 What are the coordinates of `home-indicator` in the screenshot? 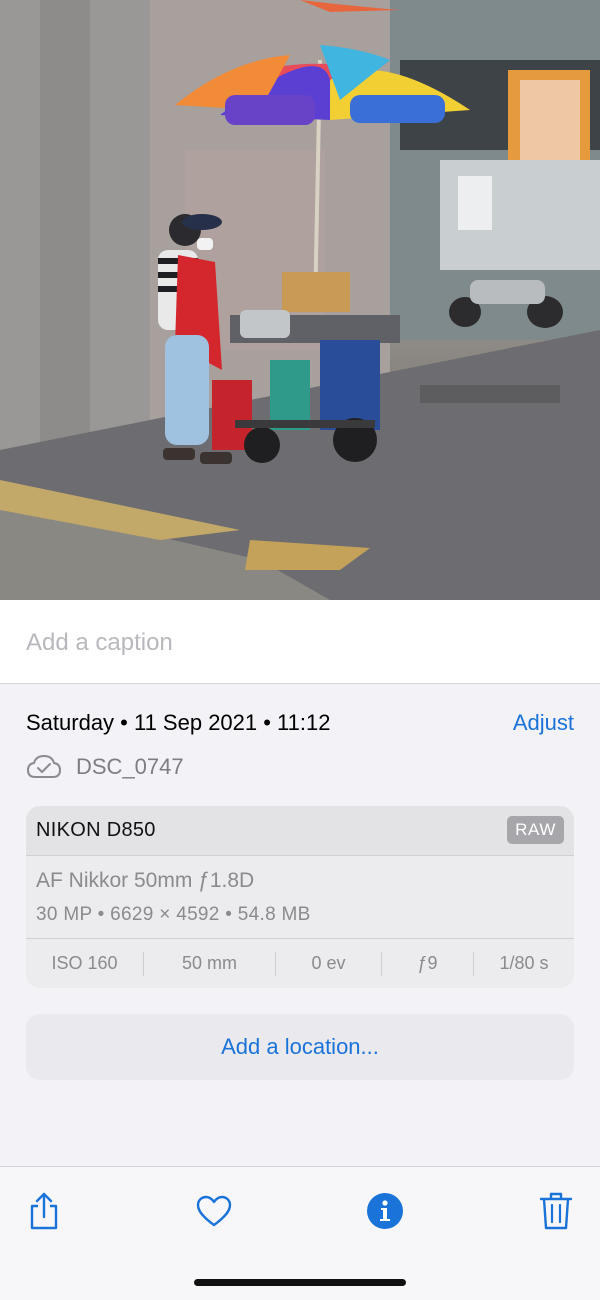 It's located at (300, 1282).